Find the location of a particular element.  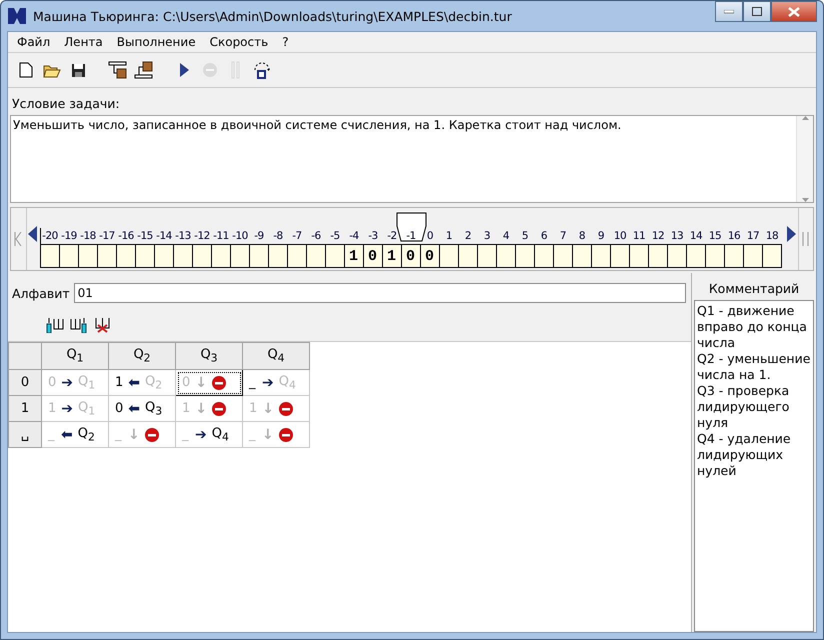

tape-index: -9 is located at coordinates (259, 236).